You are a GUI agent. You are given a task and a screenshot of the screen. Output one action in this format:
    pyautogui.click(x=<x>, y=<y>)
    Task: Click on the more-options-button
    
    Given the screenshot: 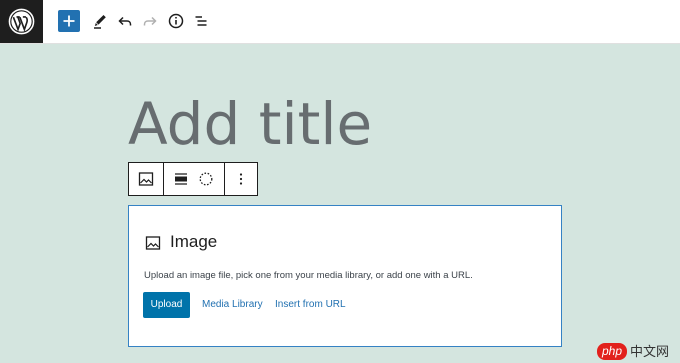 What is the action you would take?
    pyautogui.click(x=241, y=179)
    